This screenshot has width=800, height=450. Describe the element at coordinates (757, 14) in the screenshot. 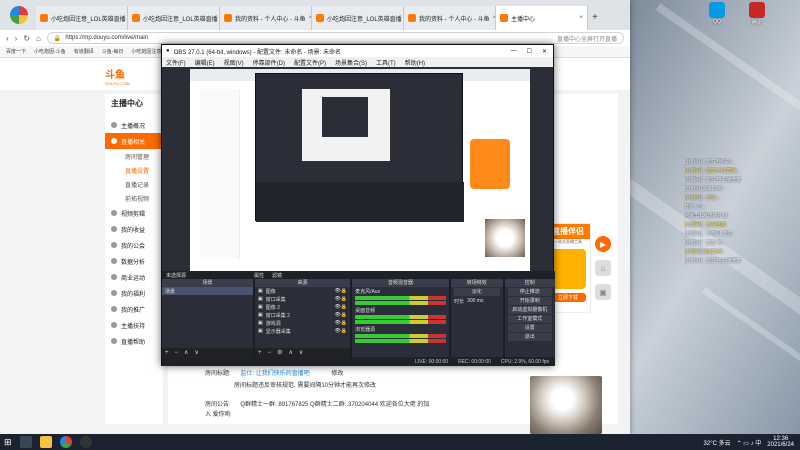

I see `desktop-icon: 腾讯` at that location.